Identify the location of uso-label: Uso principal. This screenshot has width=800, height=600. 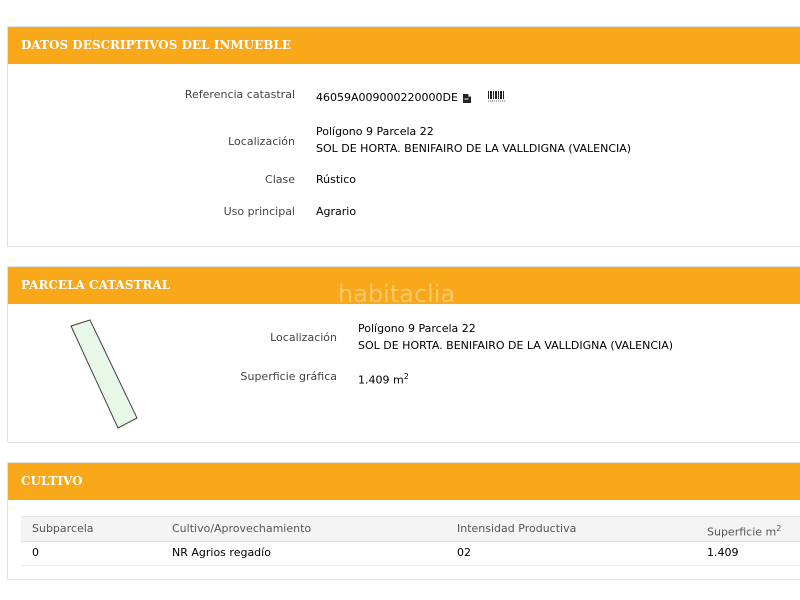
(259, 211).